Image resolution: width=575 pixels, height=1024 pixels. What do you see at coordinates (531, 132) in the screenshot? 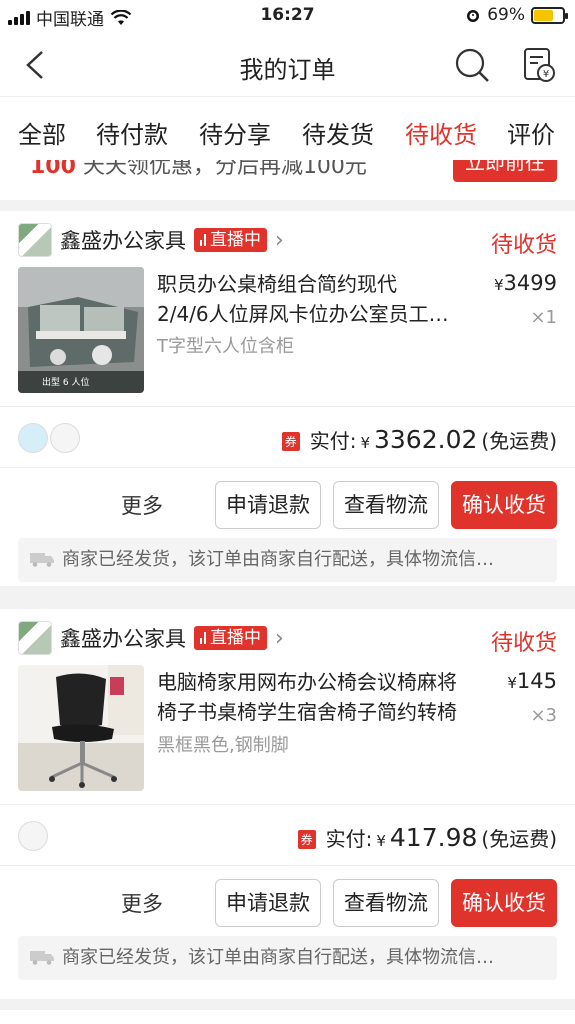
I see `tab-review: 评价` at bounding box center [531, 132].